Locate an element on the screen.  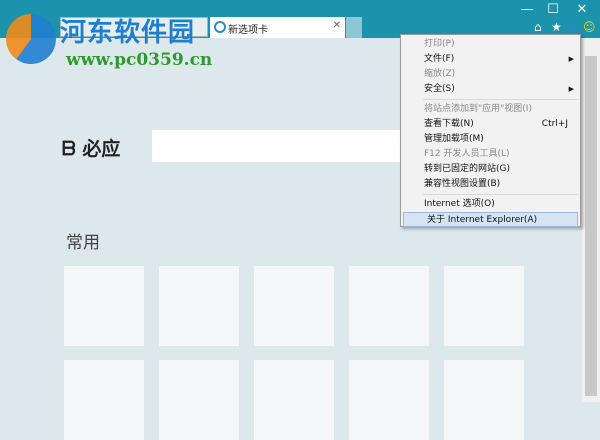
vertical-scrollbar is located at coordinates (591, 220).